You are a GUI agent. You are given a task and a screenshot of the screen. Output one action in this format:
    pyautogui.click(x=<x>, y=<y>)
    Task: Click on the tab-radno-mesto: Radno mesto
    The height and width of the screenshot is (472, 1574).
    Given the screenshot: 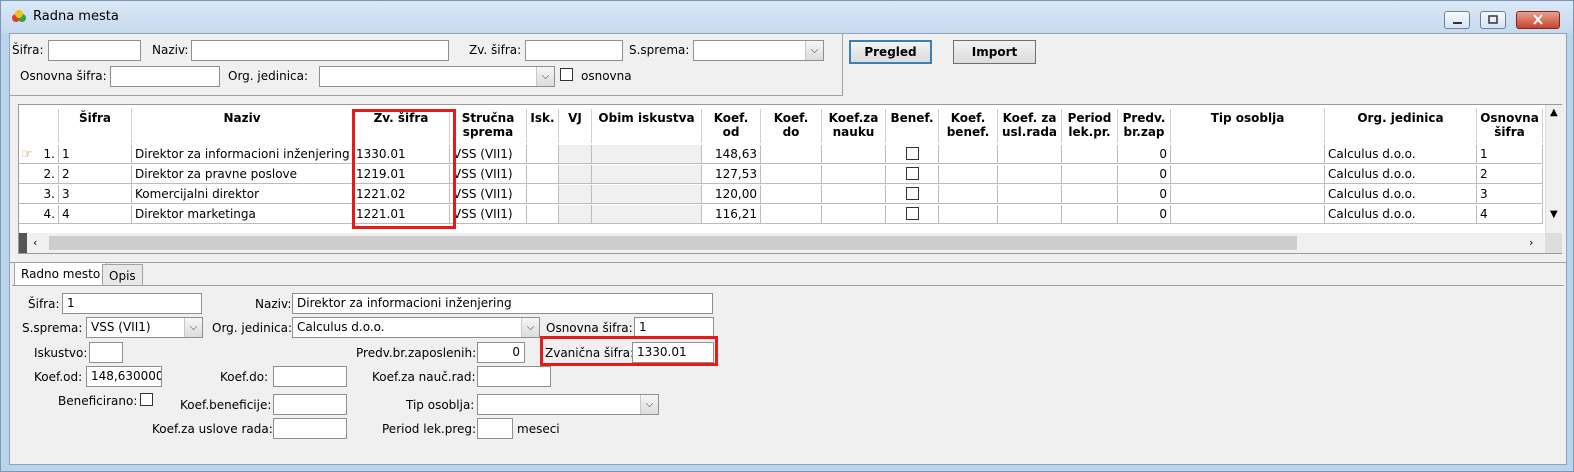 What is the action you would take?
    pyautogui.click(x=61, y=274)
    